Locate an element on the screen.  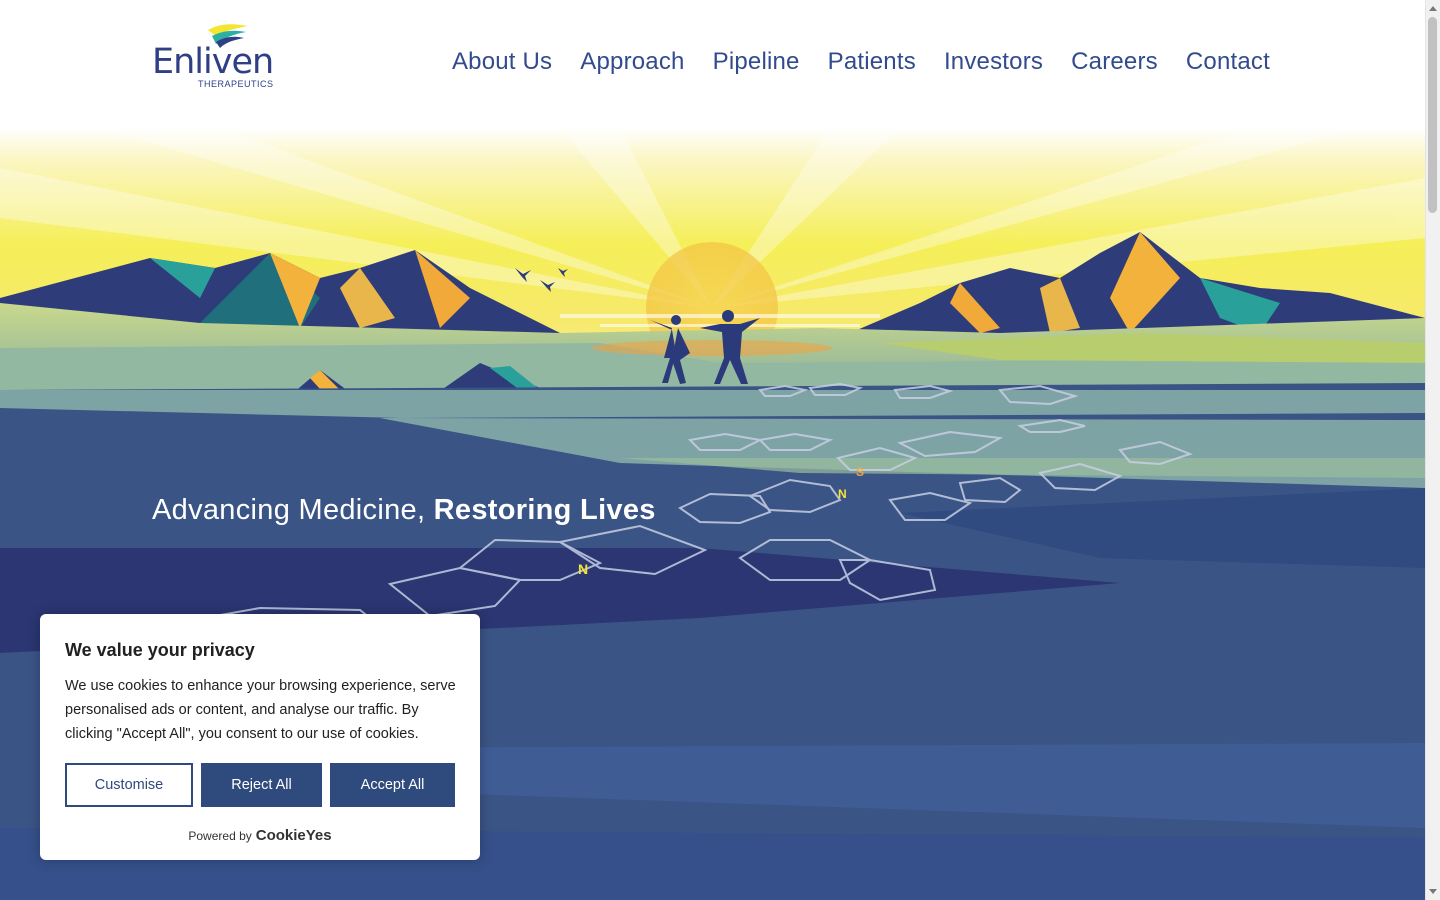
hero-tagline: Advancing Medicine, Restoring Lives is located at coordinates (404, 510).